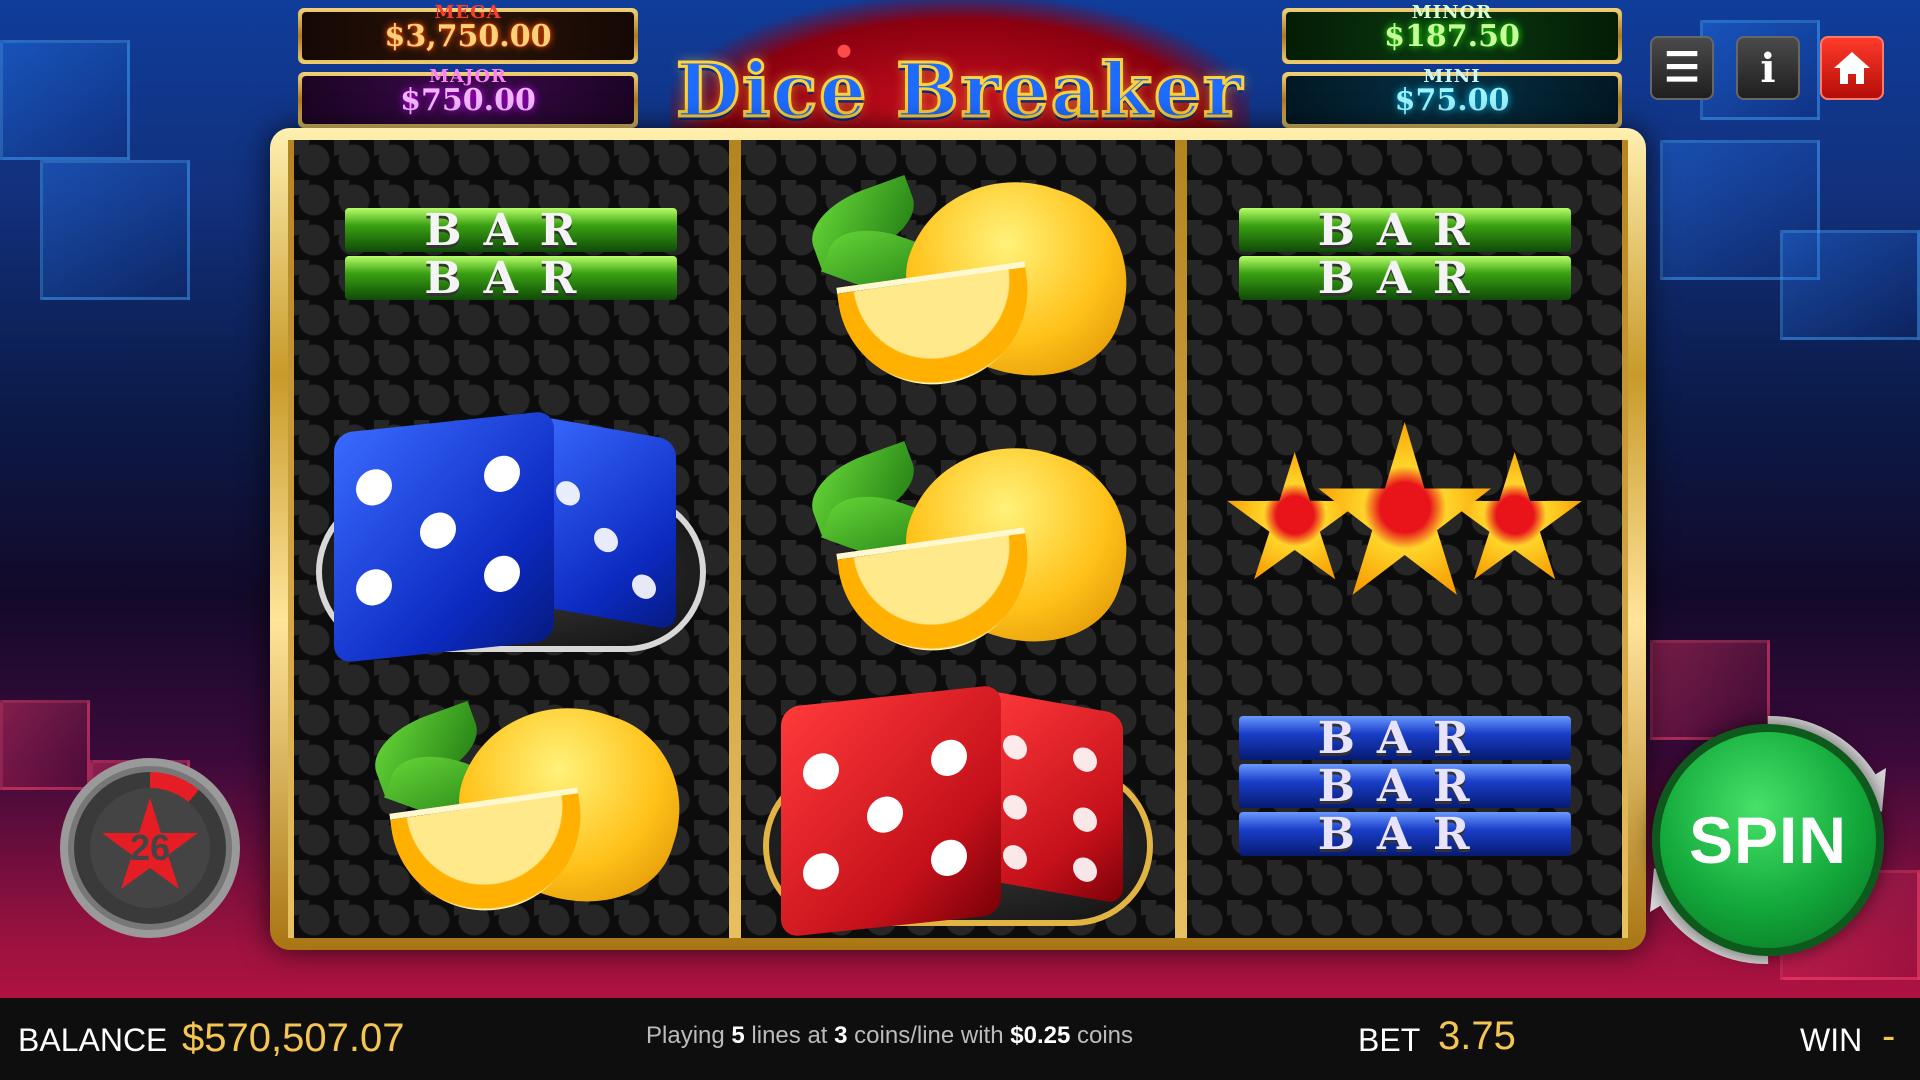 The height and width of the screenshot is (1080, 1920). I want to click on jackpot-mega-label: MEGA, so click(468, 12).